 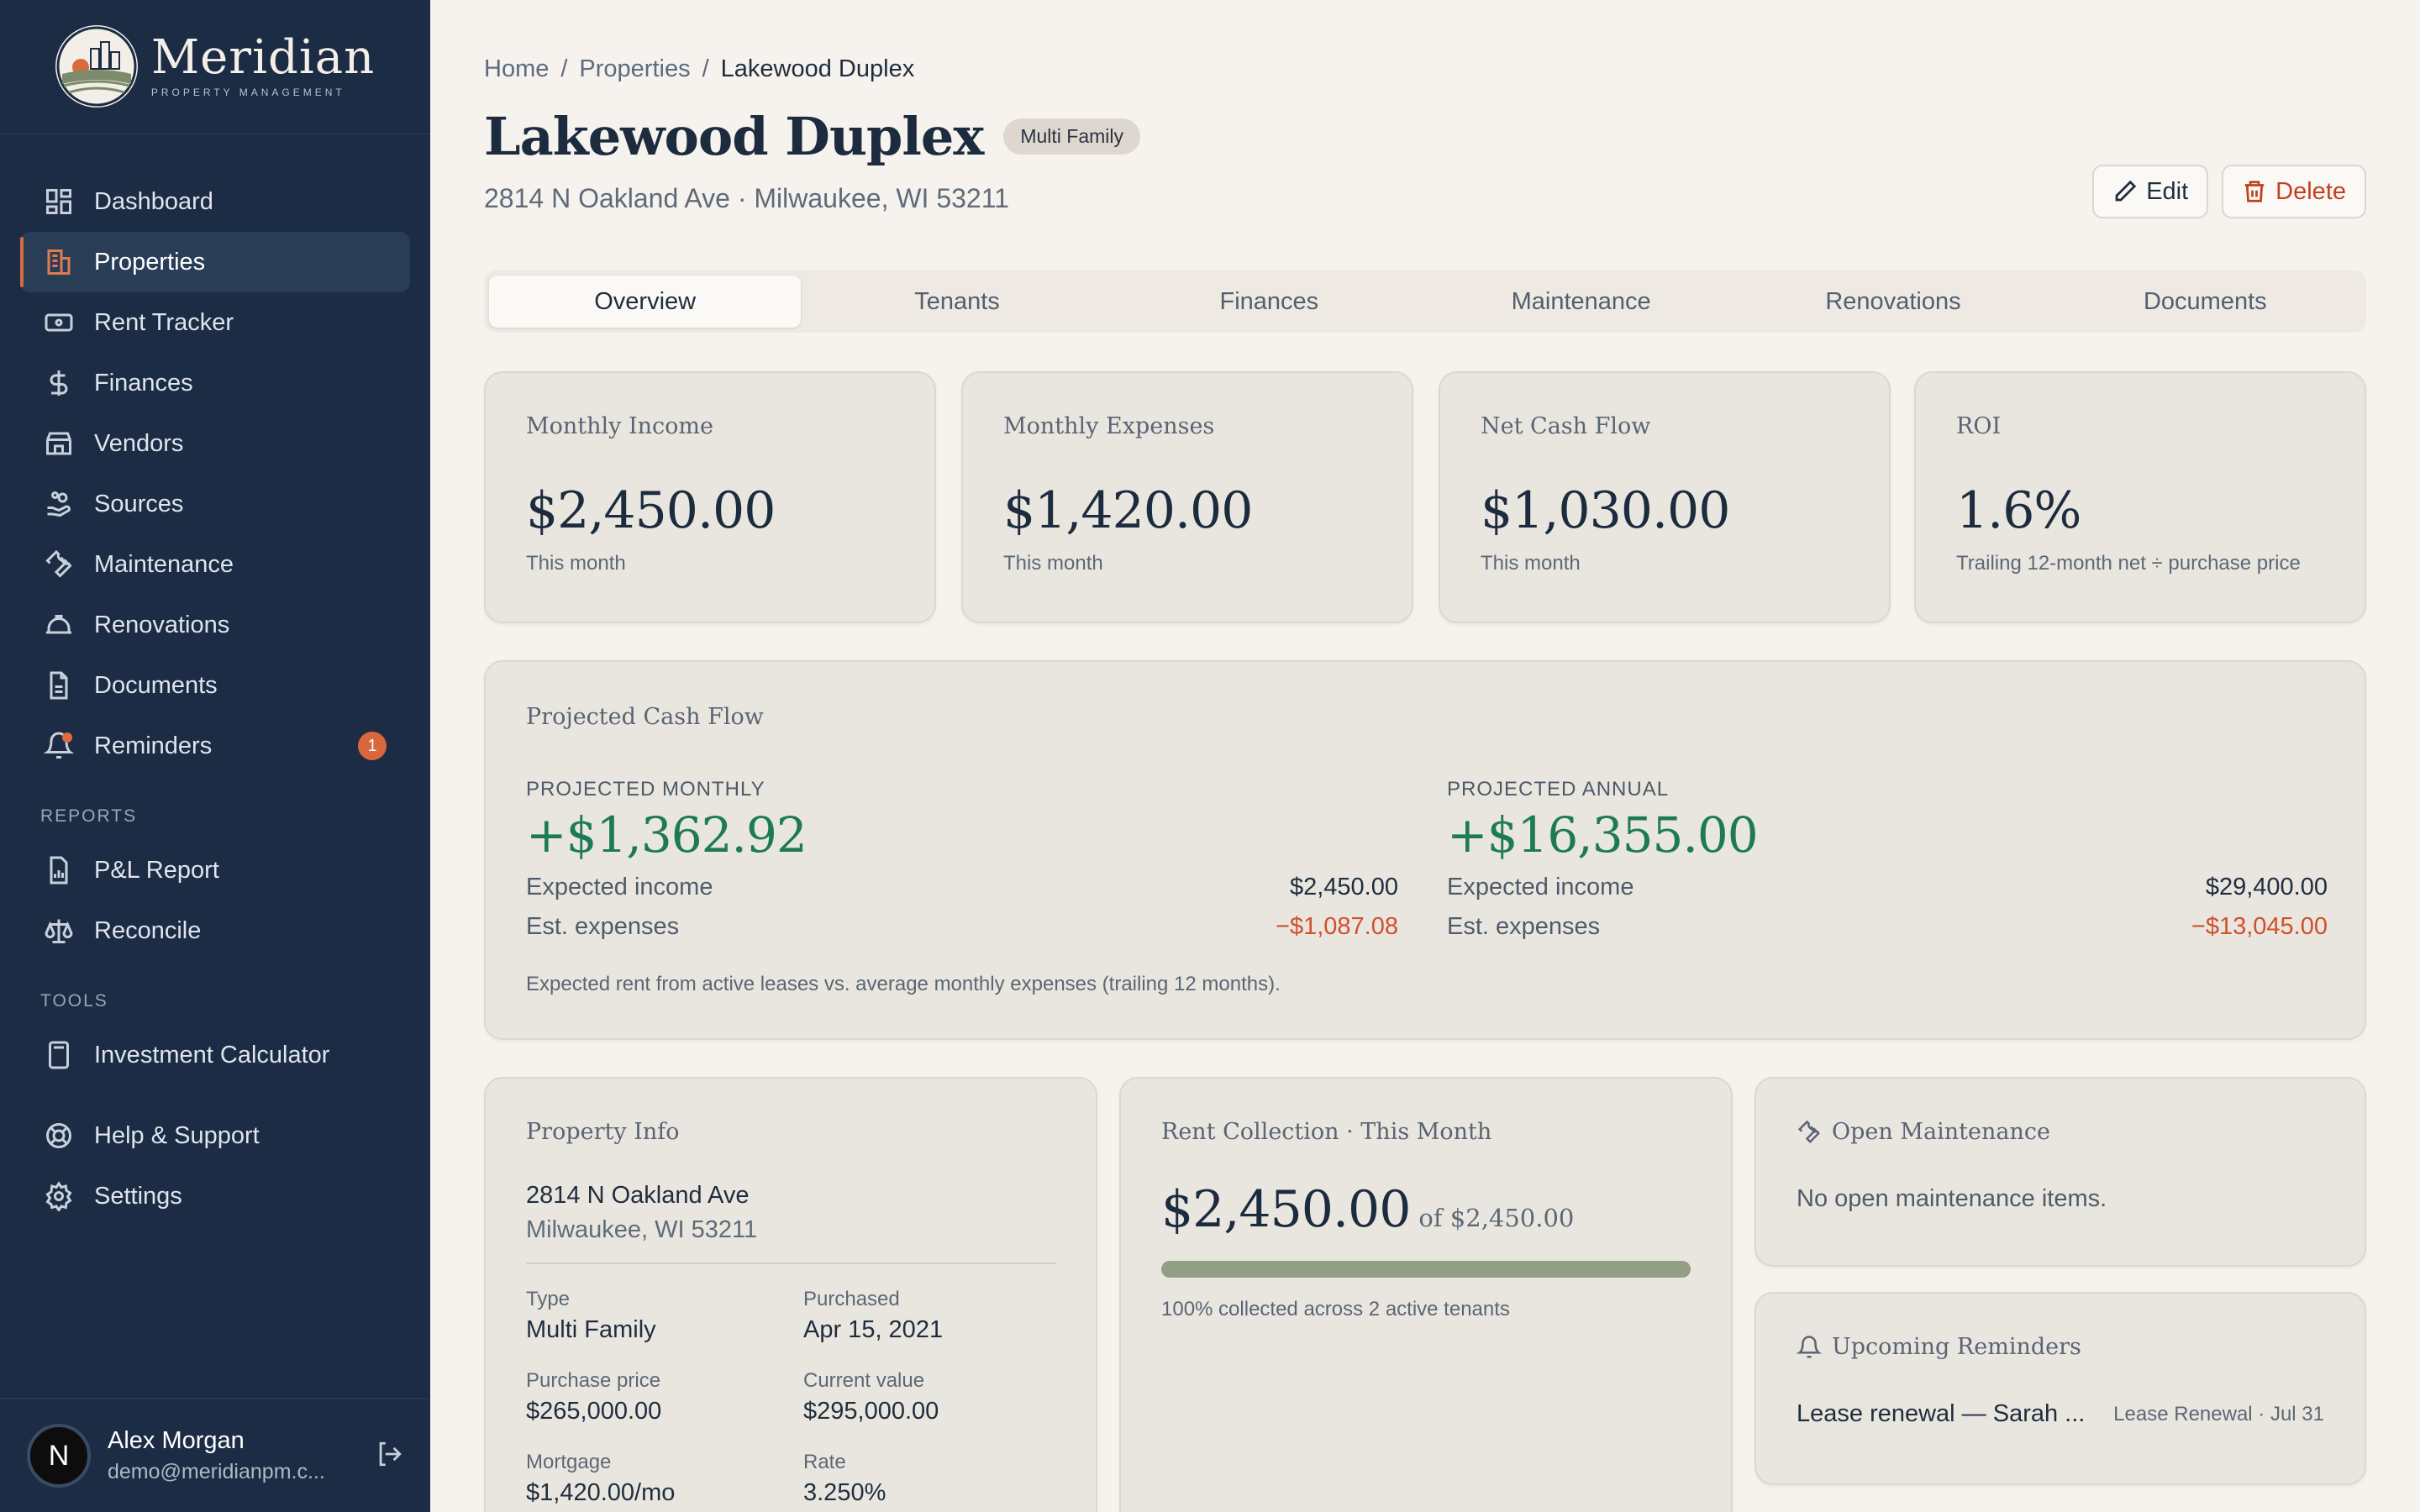 I want to click on info-value: $1,420.00/mo, so click(x=601, y=1492).